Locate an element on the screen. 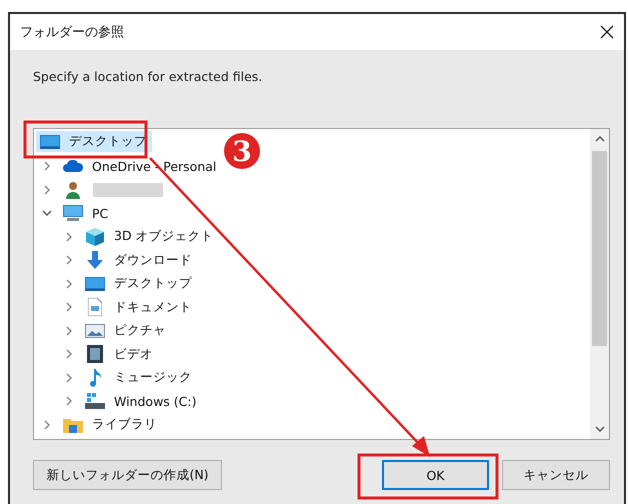 The image size is (628, 504). picture-icon is located at coordinates (95, 331).